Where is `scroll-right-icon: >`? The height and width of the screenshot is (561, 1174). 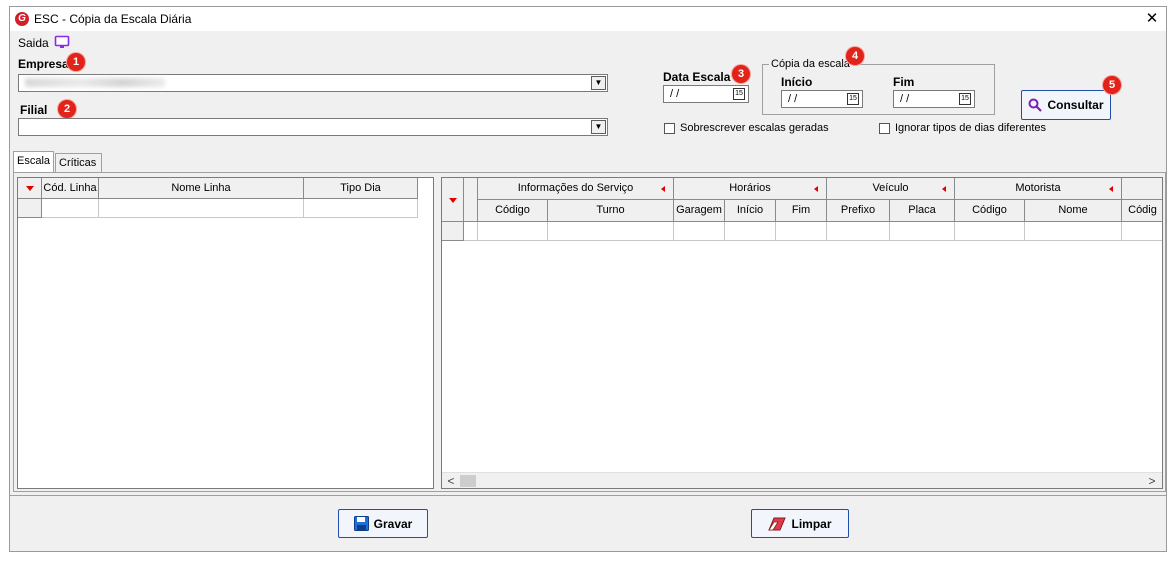 scroll-right-icon: > is located at coordinates (1152, 481).